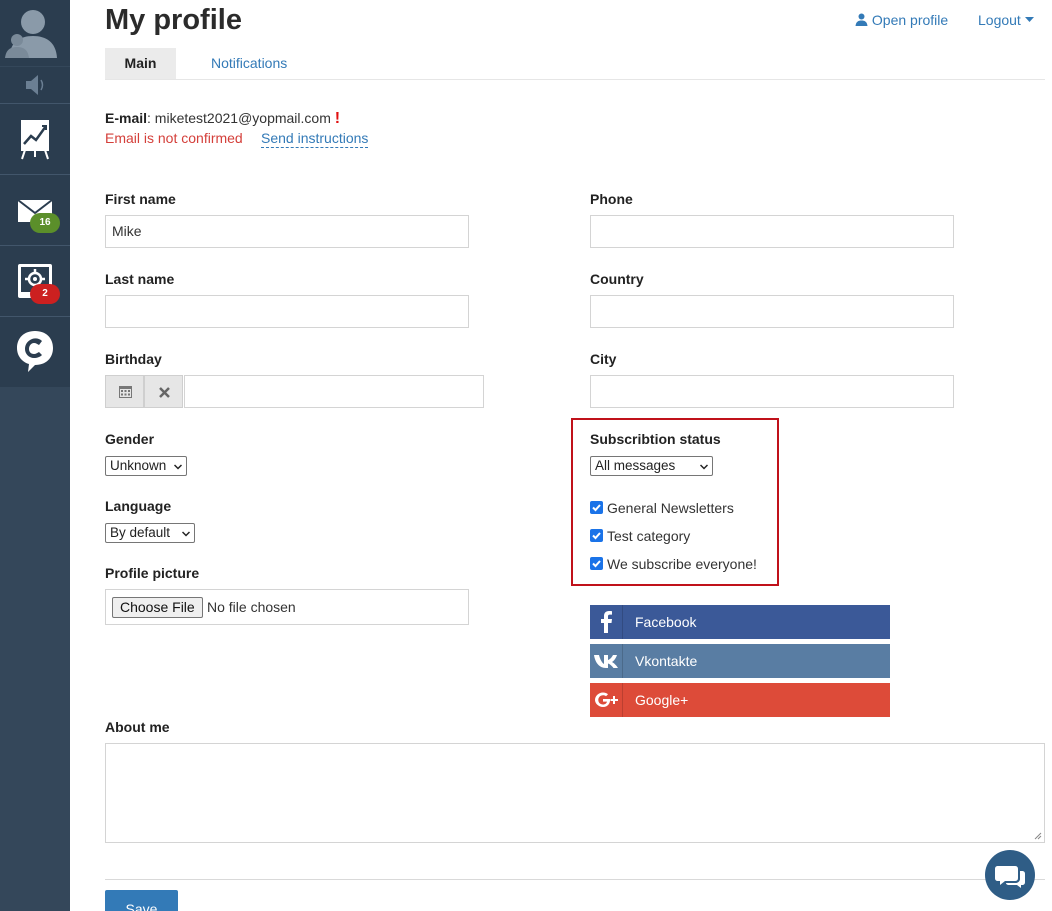 The image size is (1052, 911). What do you see at coordinates (611, 199) in the screenshot?
I see `phone-label: Phone` at bounding box center [611, 199].